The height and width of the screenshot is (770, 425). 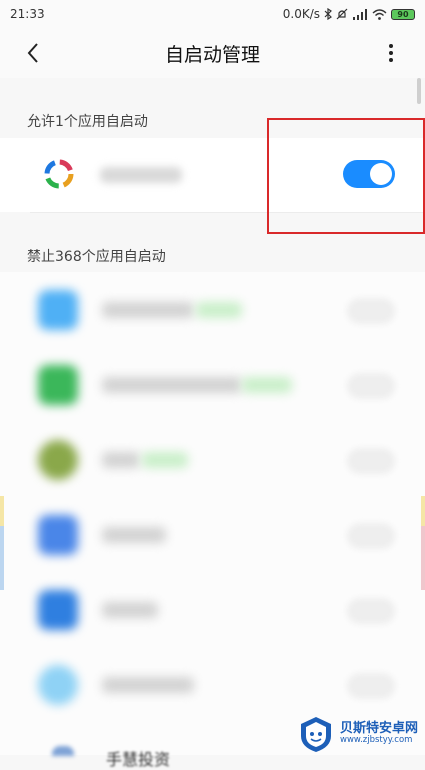 What do you see at coordinates (27, 14) in the screenshot?
I see `status-time: 21:33` at bounding box center [27, 14].